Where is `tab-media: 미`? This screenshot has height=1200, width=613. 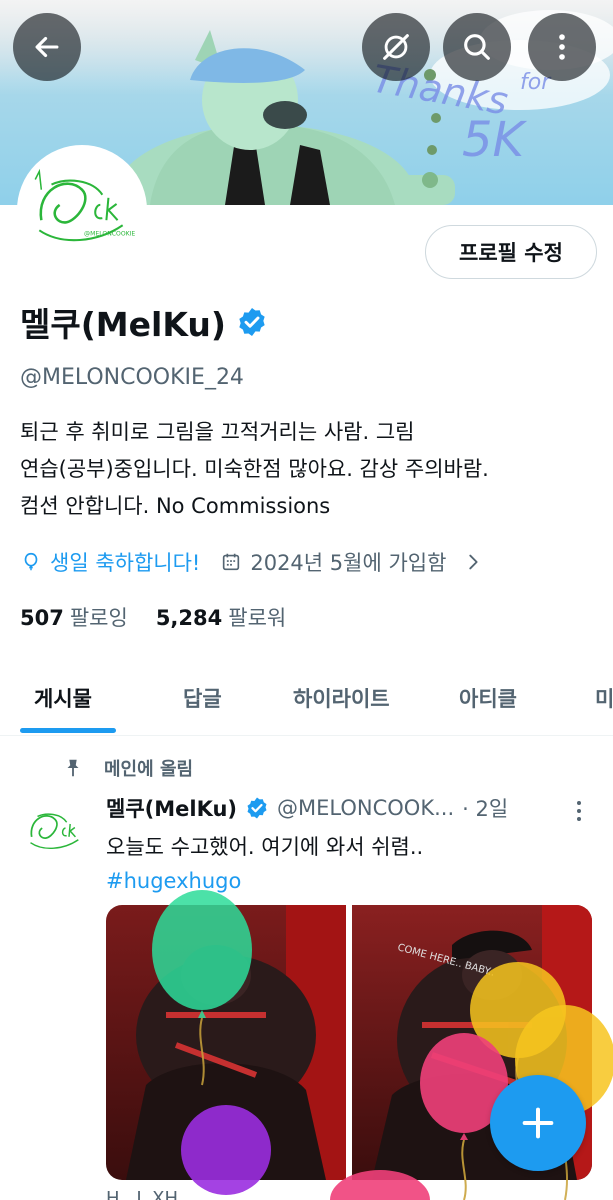 tab-media: 미 is located at coordinates (604, 698).